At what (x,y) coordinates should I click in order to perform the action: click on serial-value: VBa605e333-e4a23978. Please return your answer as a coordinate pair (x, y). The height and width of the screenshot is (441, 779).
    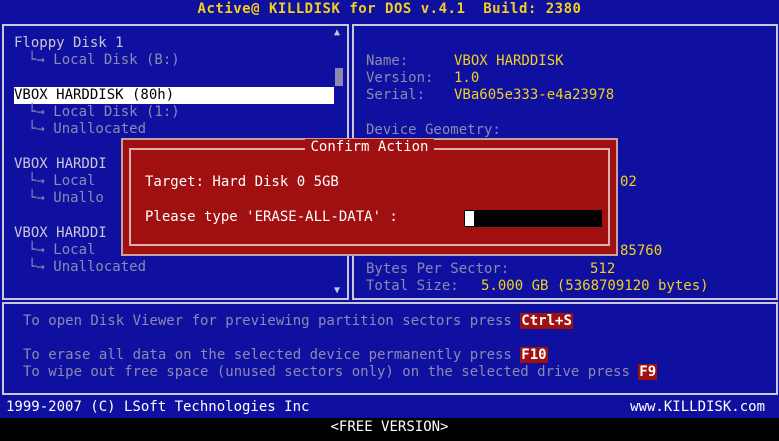
    Looking at the image, I should click on (534, 95).